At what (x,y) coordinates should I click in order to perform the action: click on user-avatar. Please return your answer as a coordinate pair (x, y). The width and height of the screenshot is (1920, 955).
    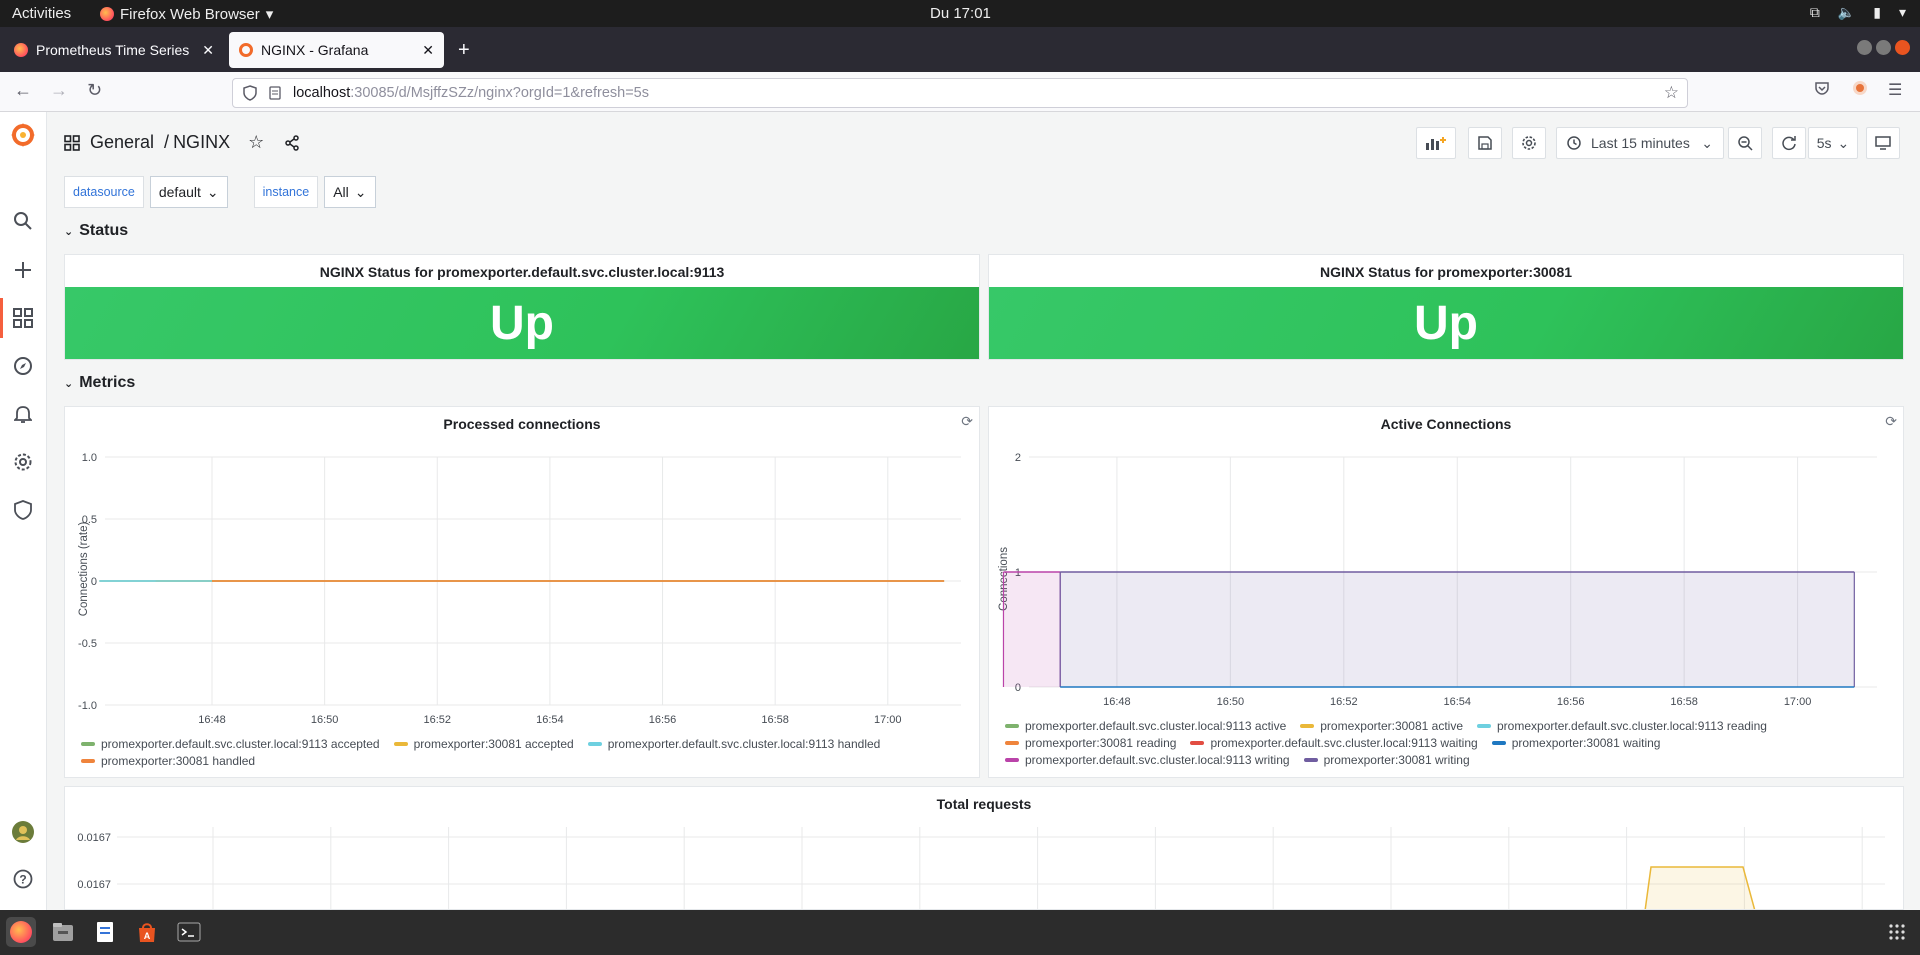
    Looking at the image, I should click on (23, 832).